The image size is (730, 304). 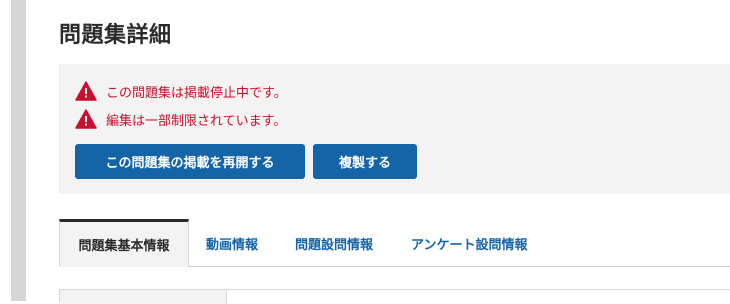 I want to click on notice-row: 編集は一部制限されています。, so click(x=180, y=119).